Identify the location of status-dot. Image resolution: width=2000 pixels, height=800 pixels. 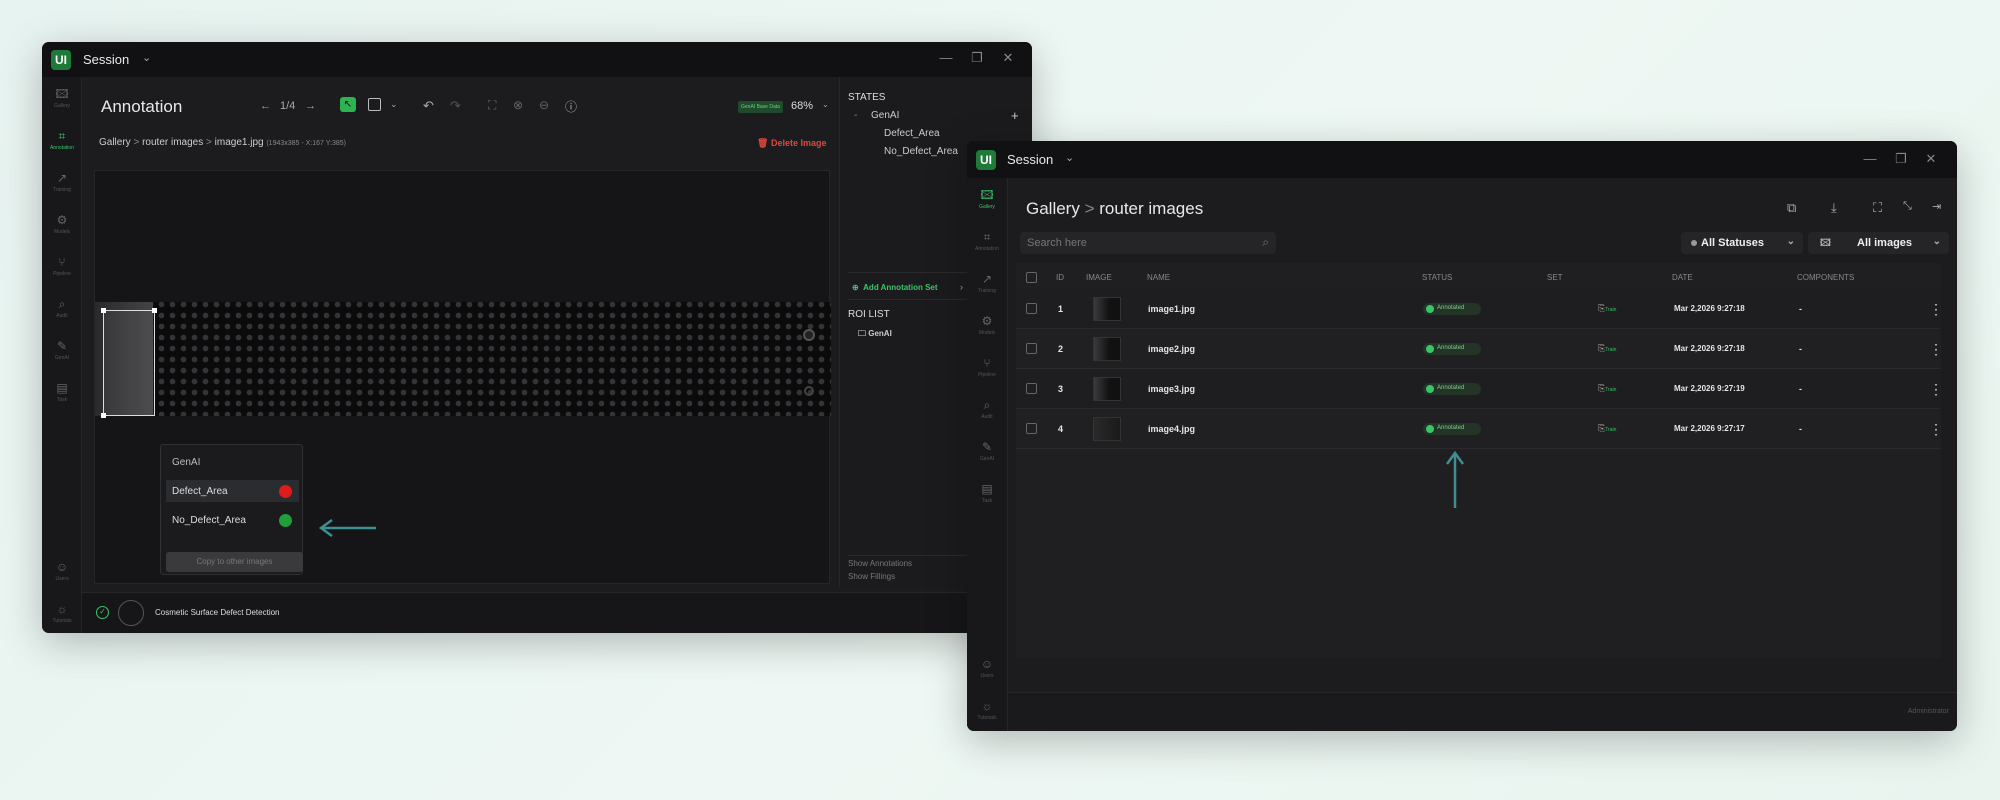
(1694, 243).